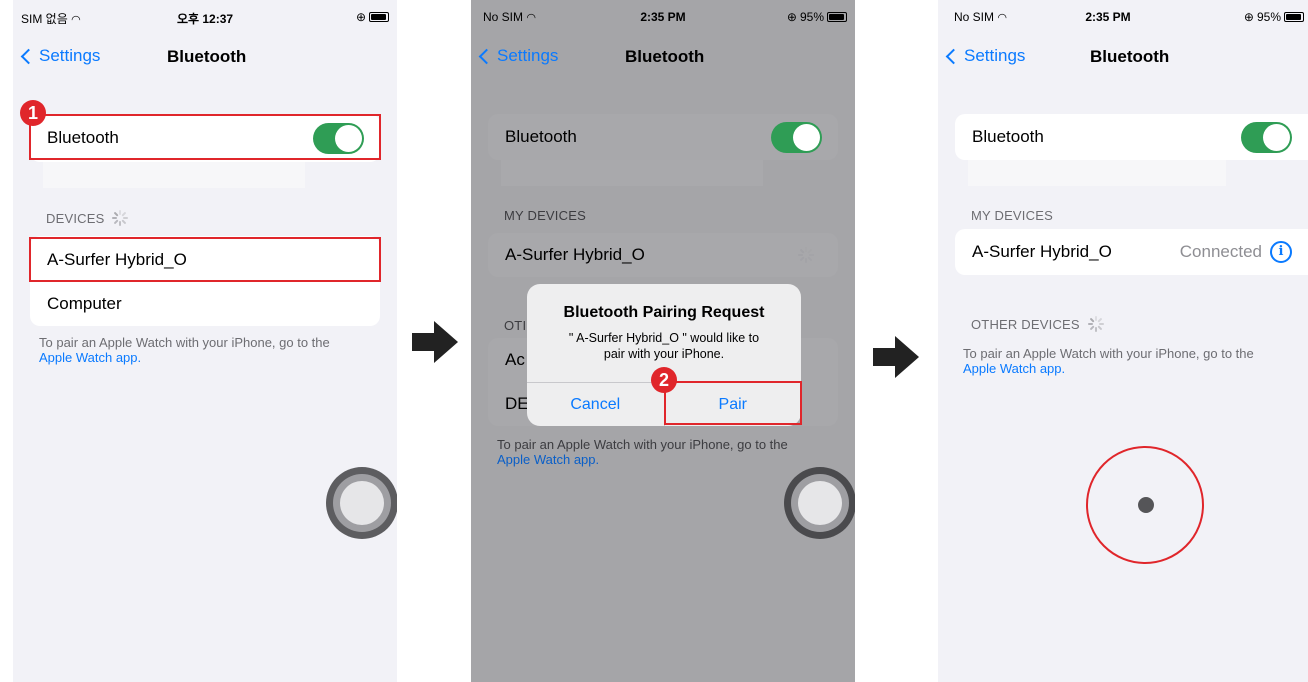 This screenshot has height=682, width=1308. I want to click on device-row-surfer: A-Surfer Hybrid_O Connected i, so click(1131, 252).